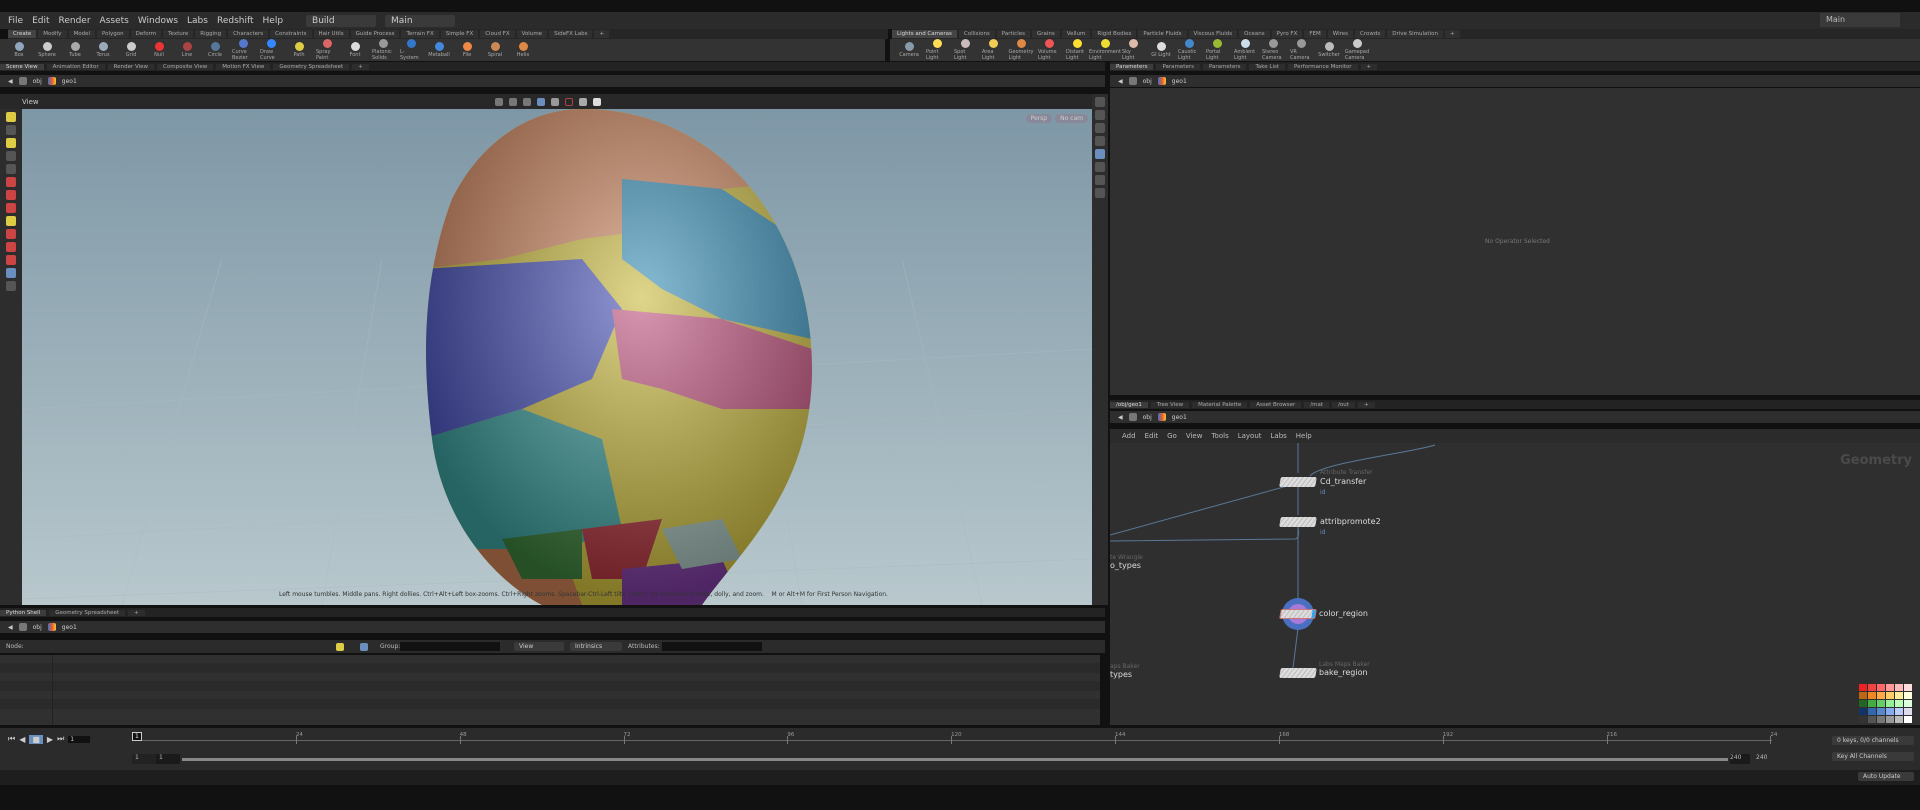 This screenshot has width=1920, height=810. Describe the element at coordinates (1045, 34) in the screenshot. I see `shelf-tab: Grains` at that location.